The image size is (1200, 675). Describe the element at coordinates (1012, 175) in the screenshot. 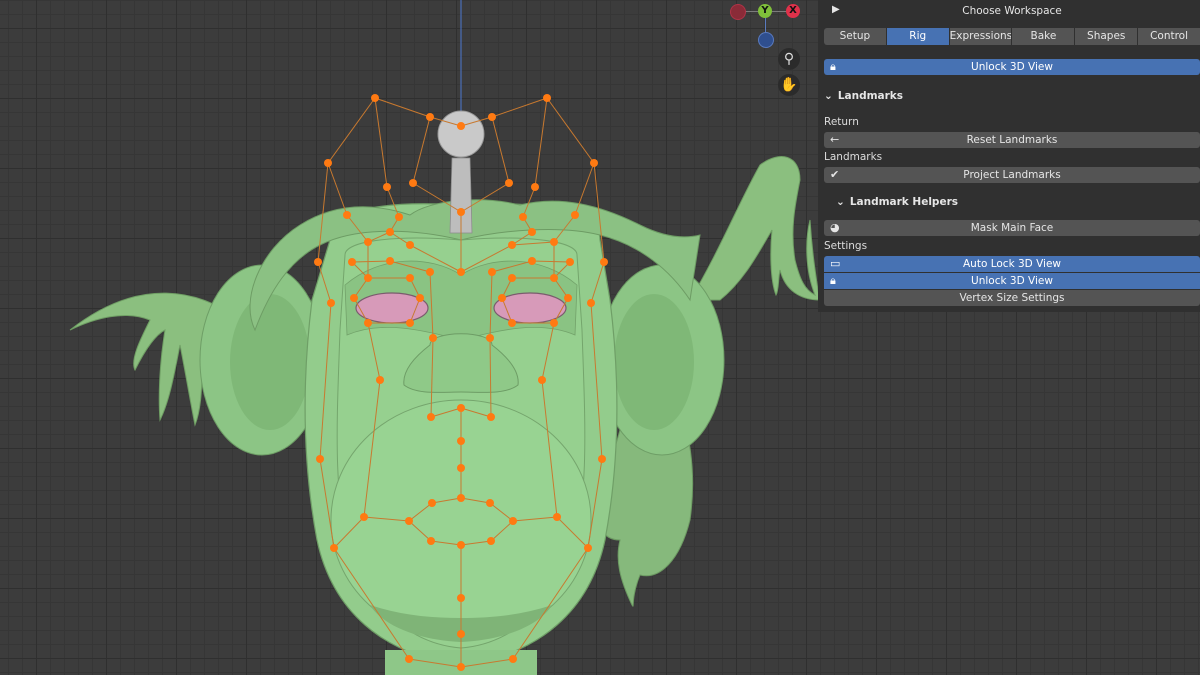

I see `project-landmarks-button: ✔ Project Landmarks` at that location.